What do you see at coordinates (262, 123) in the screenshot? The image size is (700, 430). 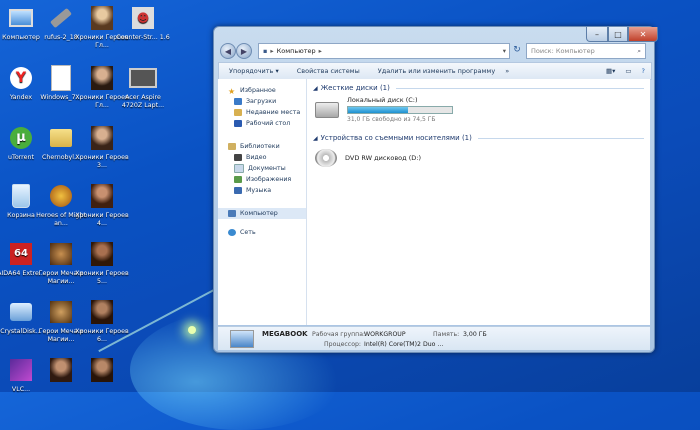 I see `nav-item-desktop: Рабочий стол` at bounding box center [262, 123].